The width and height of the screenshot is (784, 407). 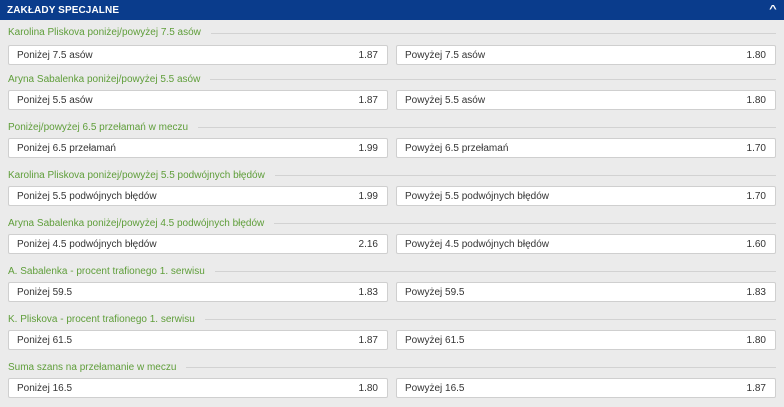 What do you see at coordinates (392, 388) in the screenshot?
I see `odds-row: Poniżej 16.5 1.80 Powyżej 16.5 1.87` at bounding box center [392, 388].